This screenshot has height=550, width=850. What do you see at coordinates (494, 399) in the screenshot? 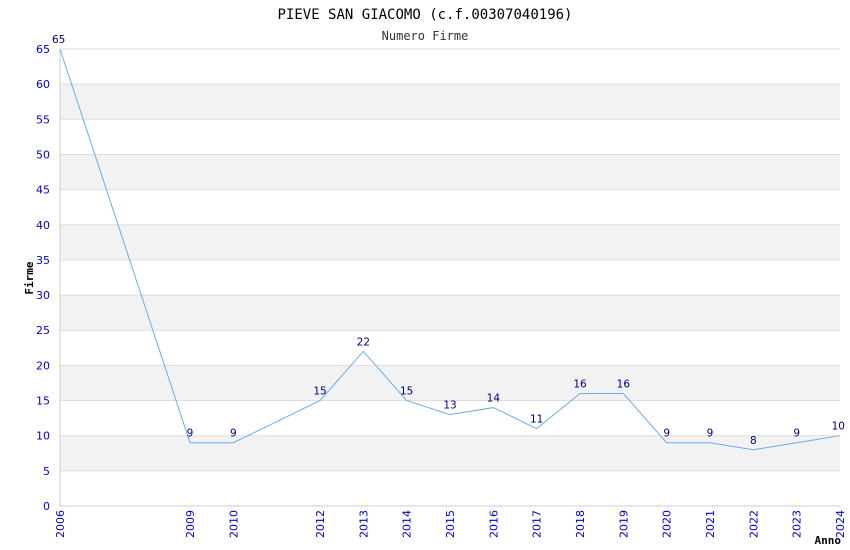
I see `data-label: 14` at bounding box center [494, 399].